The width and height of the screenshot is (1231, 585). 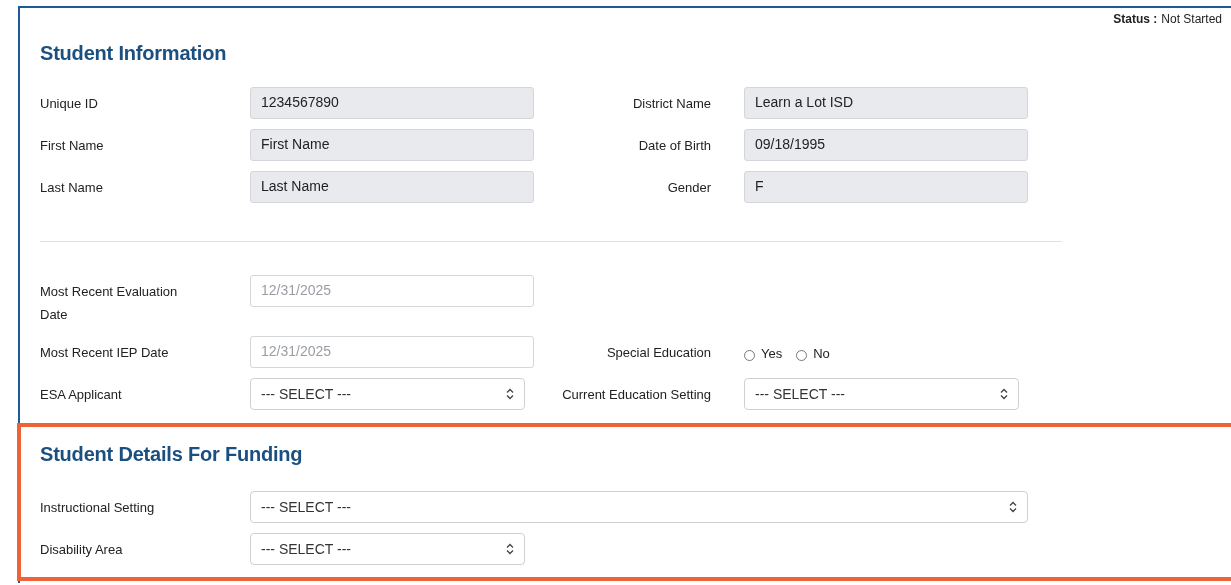 I want to click on status-value: Not Started, so click(x=1191, y=19).